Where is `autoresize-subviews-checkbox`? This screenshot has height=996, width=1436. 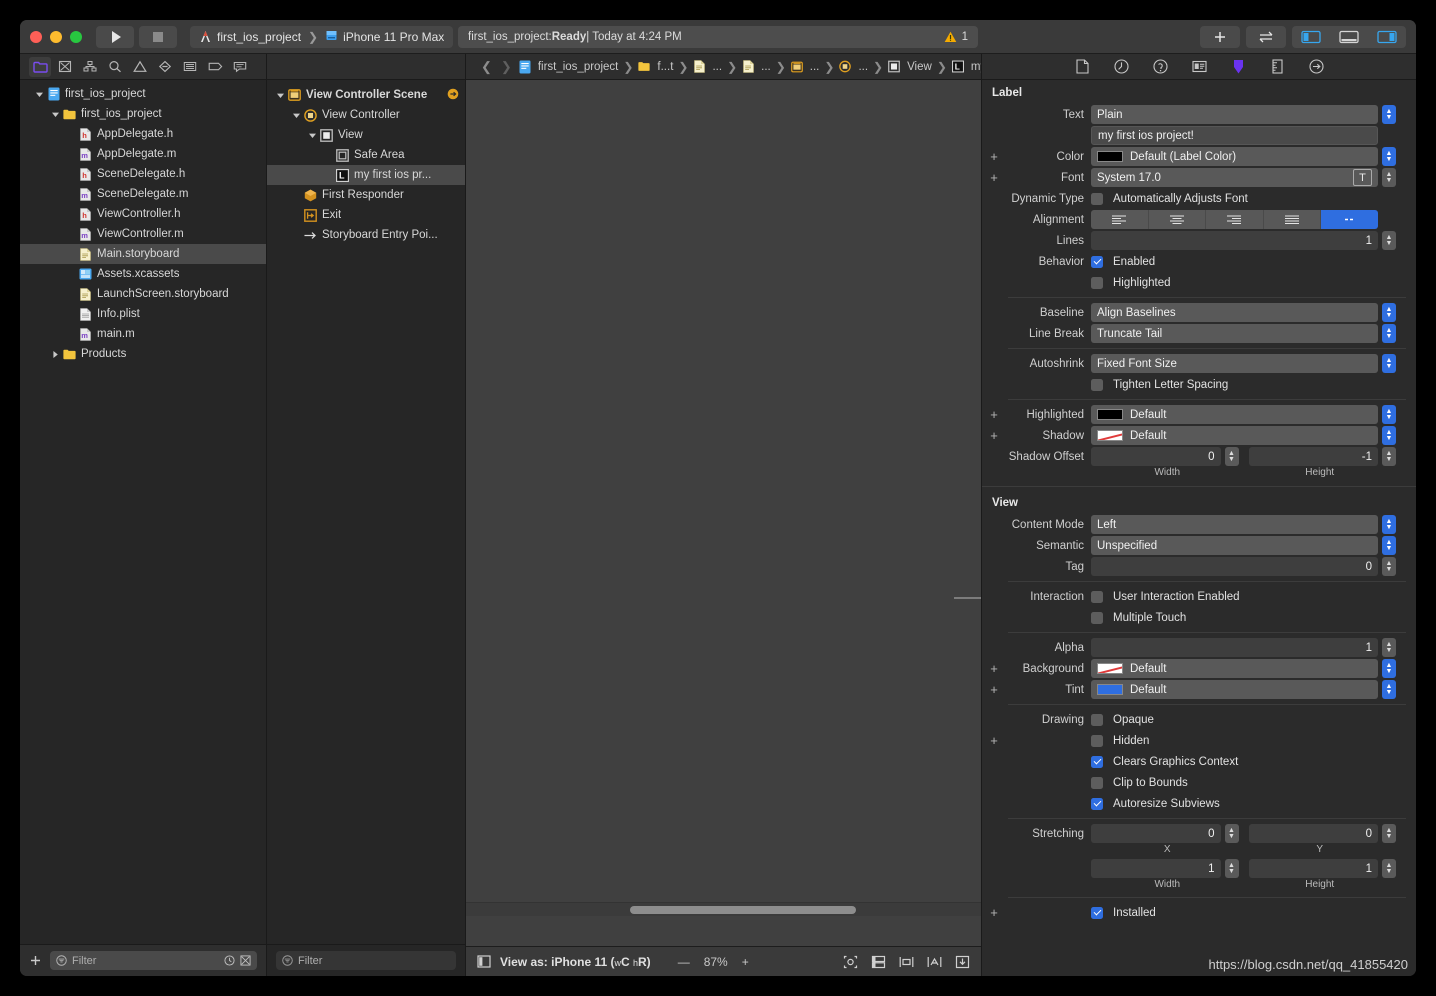
autoresize-subviews-checkbox is located at coordinates (1097, 803).